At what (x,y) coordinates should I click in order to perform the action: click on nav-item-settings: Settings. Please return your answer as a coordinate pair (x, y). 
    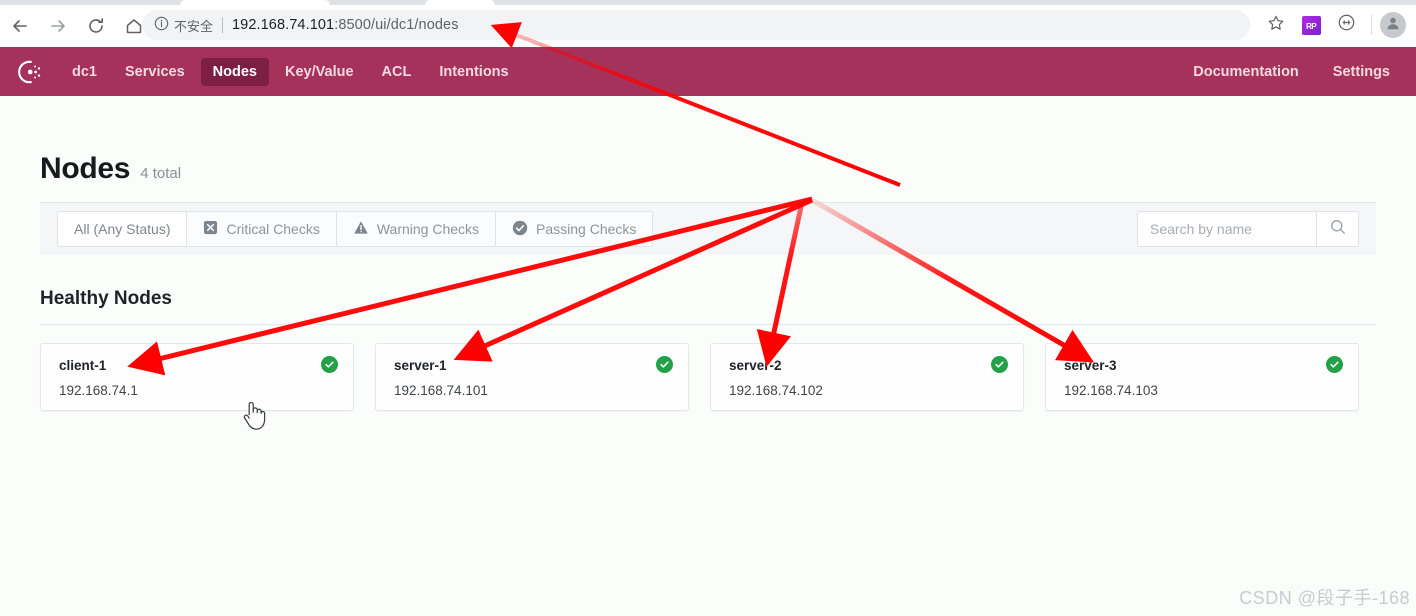
    Looking at the image, I should click on (1361, 72).